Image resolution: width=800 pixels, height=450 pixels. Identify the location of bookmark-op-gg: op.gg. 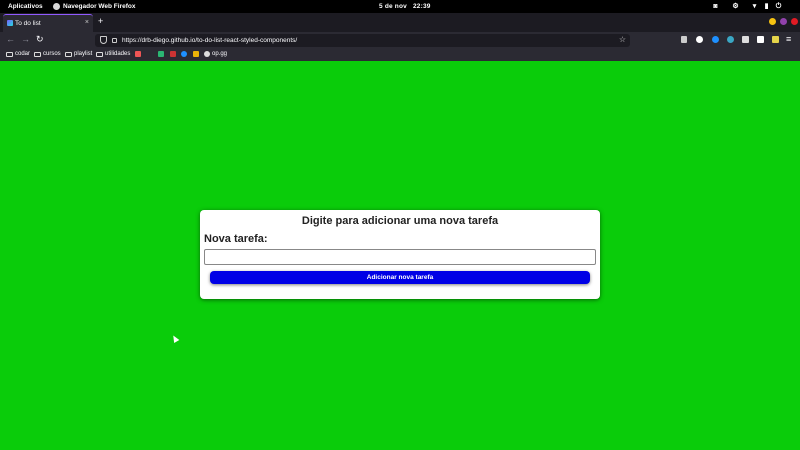
(215, 54).